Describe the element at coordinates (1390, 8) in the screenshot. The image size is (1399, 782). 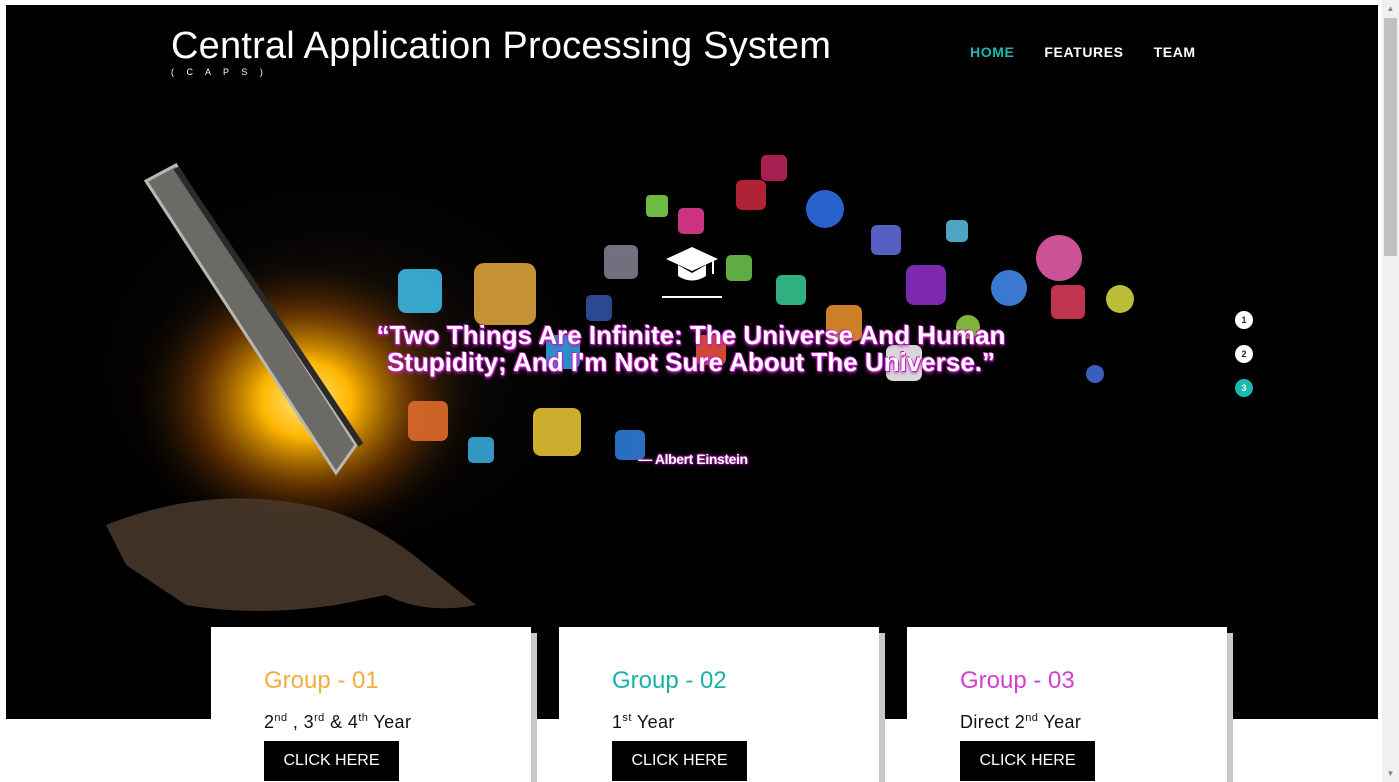
I see `scroll-up-arrow-icon: ▲` at that location.